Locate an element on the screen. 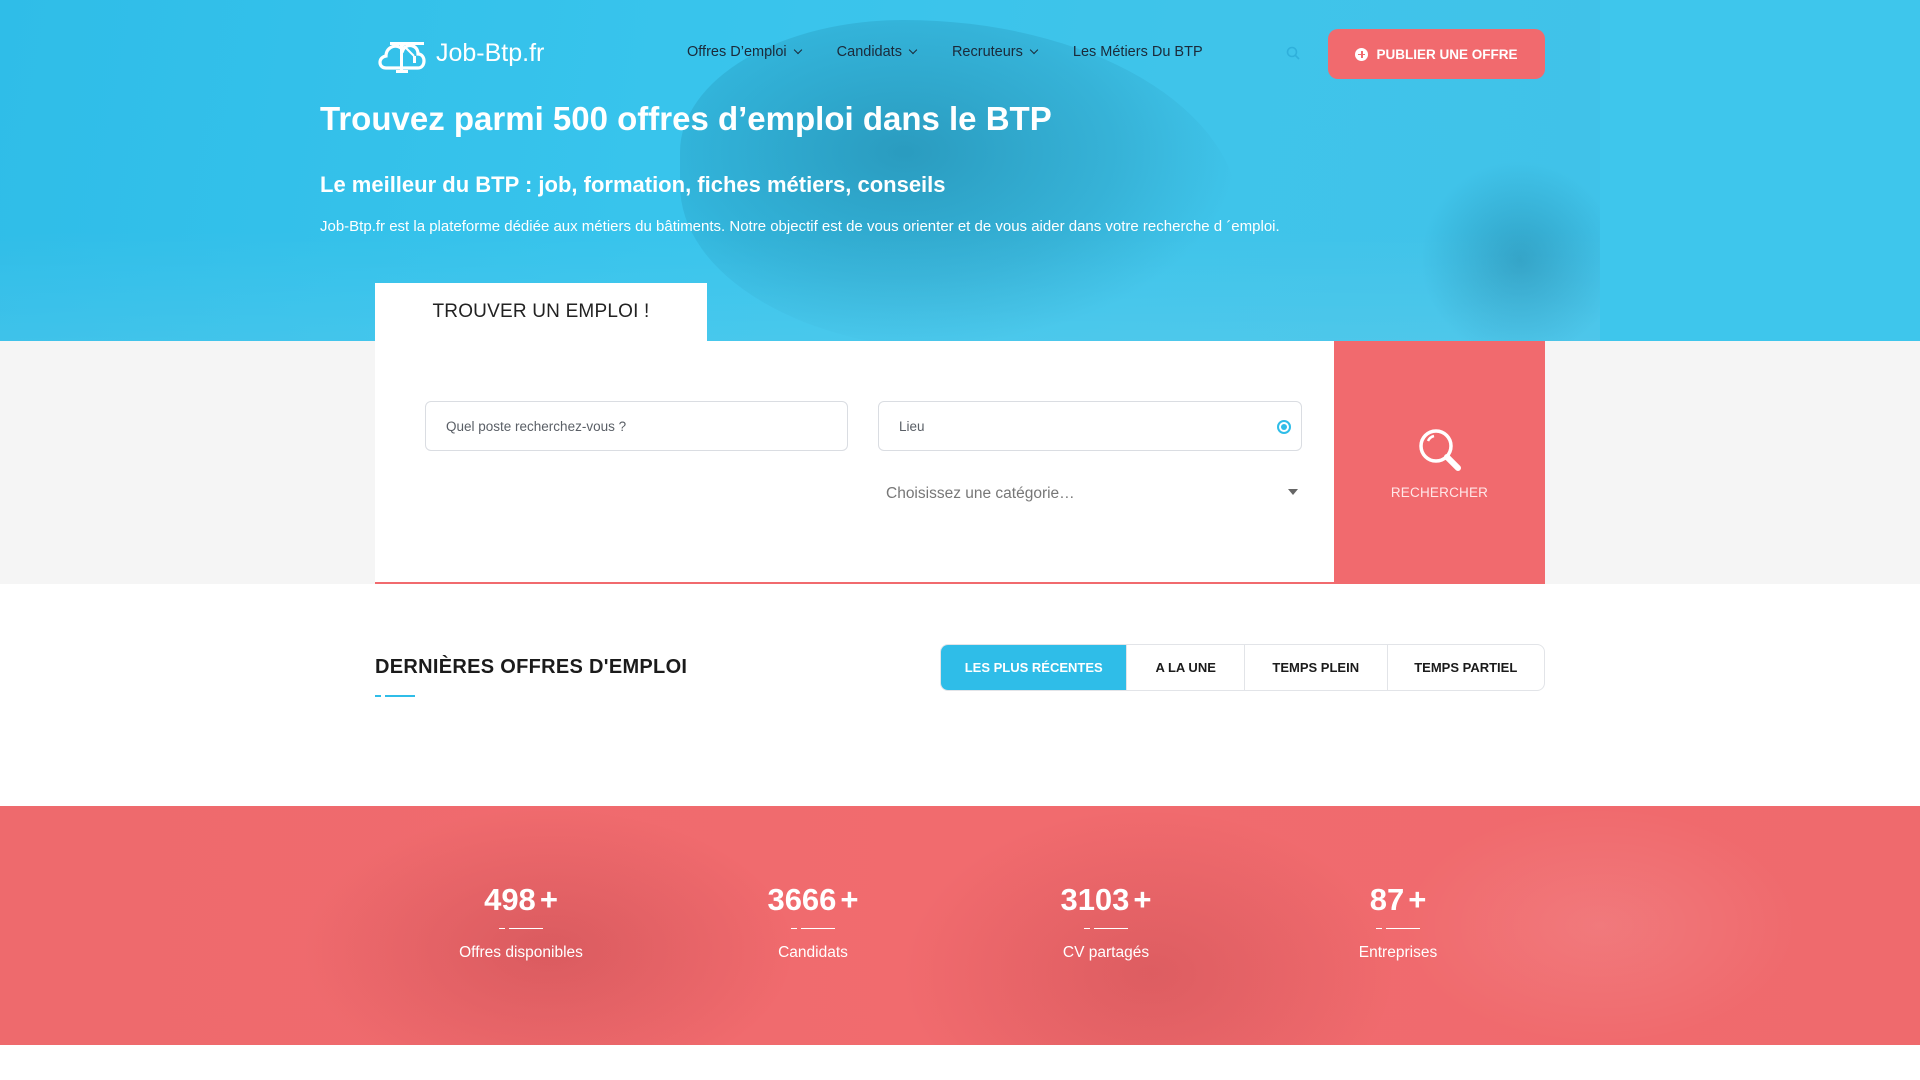 This screenshot has width=1920, height=1080. plus-circle-icon is located at coordinates (1362, 54).